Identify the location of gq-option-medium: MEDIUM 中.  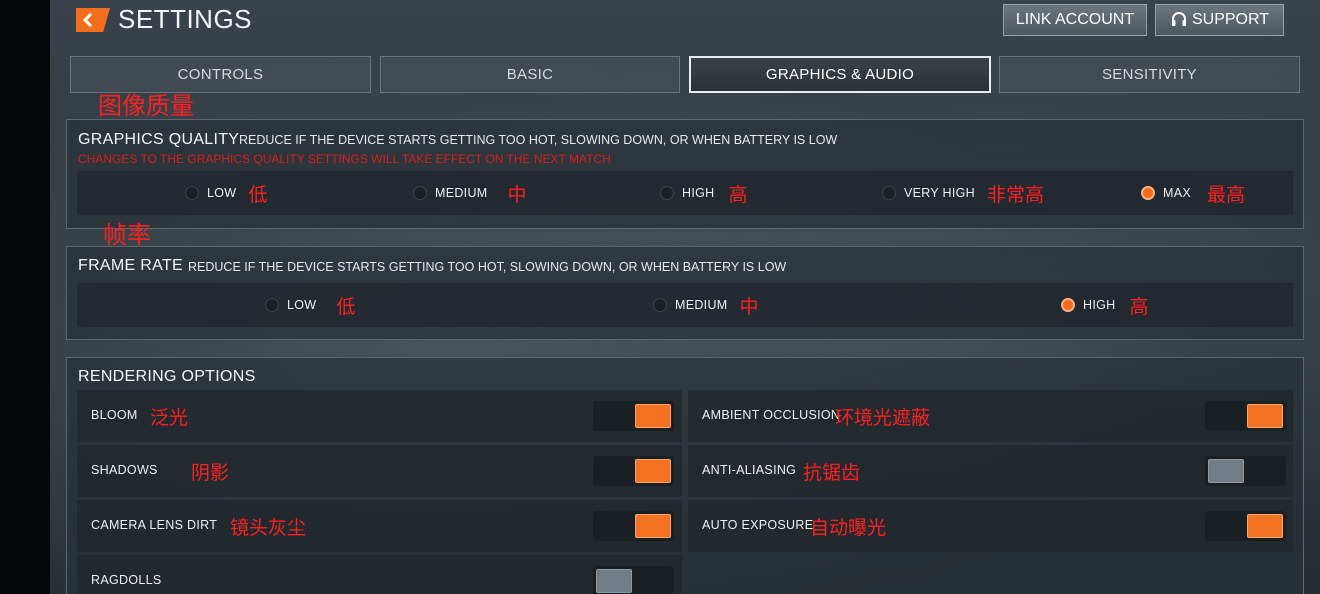
(470, 193).